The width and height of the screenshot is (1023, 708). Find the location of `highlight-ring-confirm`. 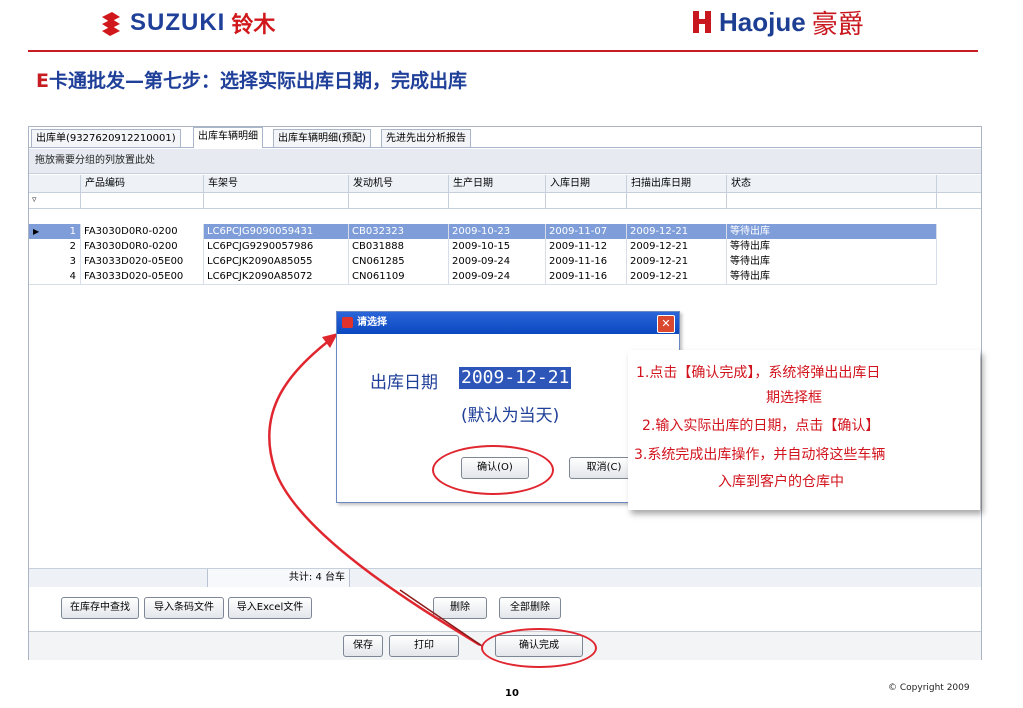

highlight-ring-confirm is located at coordinates (493, 470).